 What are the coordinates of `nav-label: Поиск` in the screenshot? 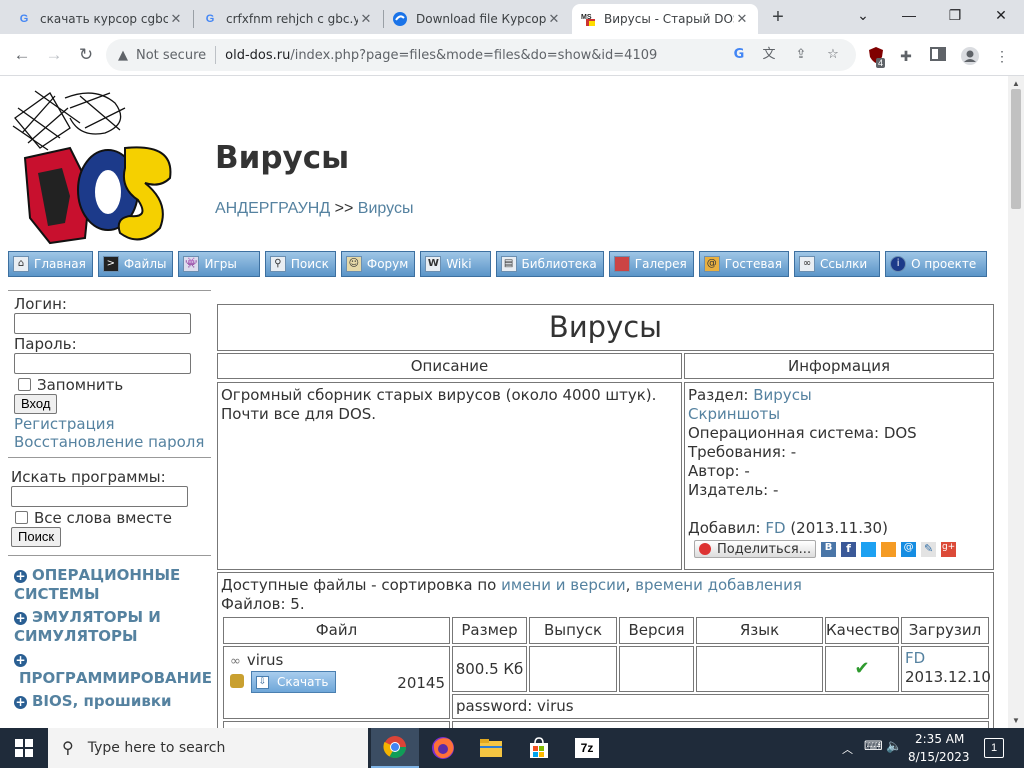 It's located at (309, 264).